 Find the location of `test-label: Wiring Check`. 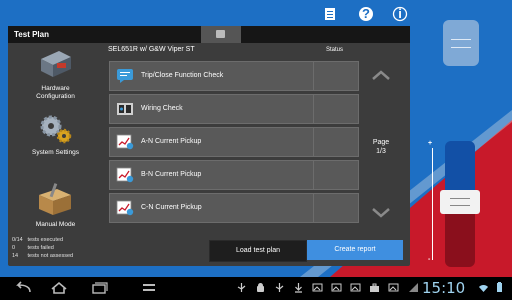

test-label: Wiring Check is located at coordinates (162, 108).